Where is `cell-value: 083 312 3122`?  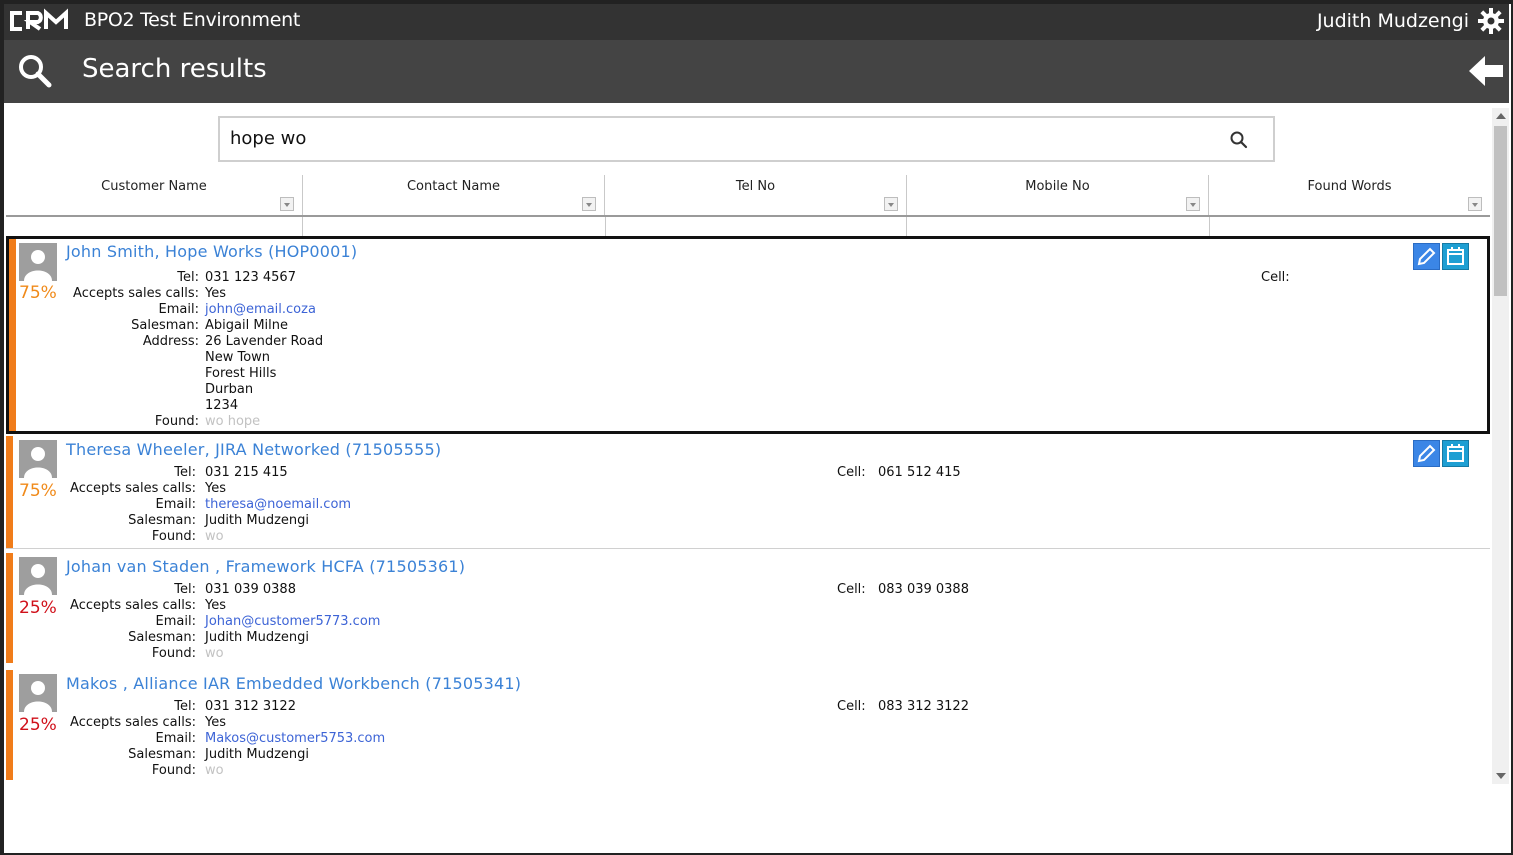 cell-value: 083 312 3122 is located at coordinates (923, 706).